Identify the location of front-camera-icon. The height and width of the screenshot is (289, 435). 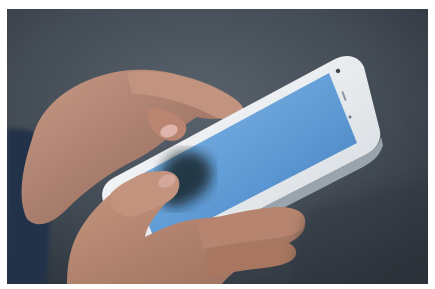
(338, 71).